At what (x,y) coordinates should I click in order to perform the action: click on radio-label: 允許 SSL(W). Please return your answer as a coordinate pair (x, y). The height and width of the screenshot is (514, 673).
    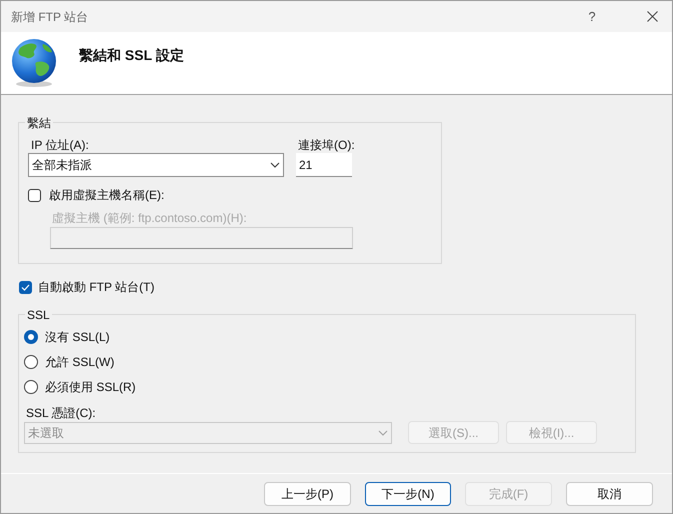
    Looking at the image, I should click on (79, 362).